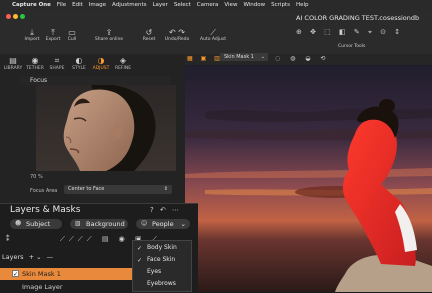 Image resolution: width=432 pixels, height=293 pixels. Describe the element at coordinates (39, 80) in the screenshot. I see `focus-title: Focus` at that location.